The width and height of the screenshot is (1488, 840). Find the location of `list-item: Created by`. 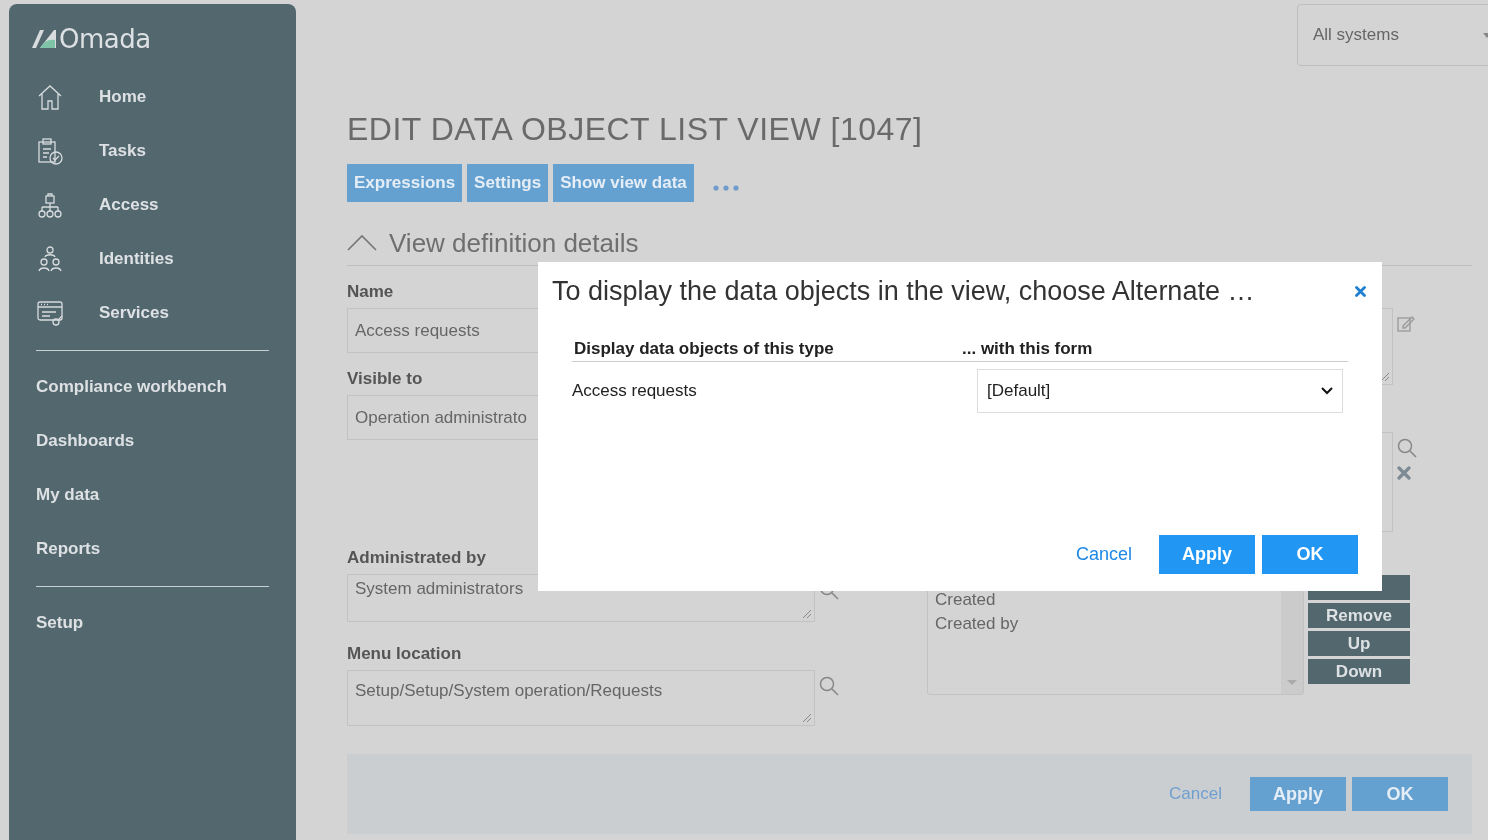

list-item: Created by is located at coordinates (1104, 624).